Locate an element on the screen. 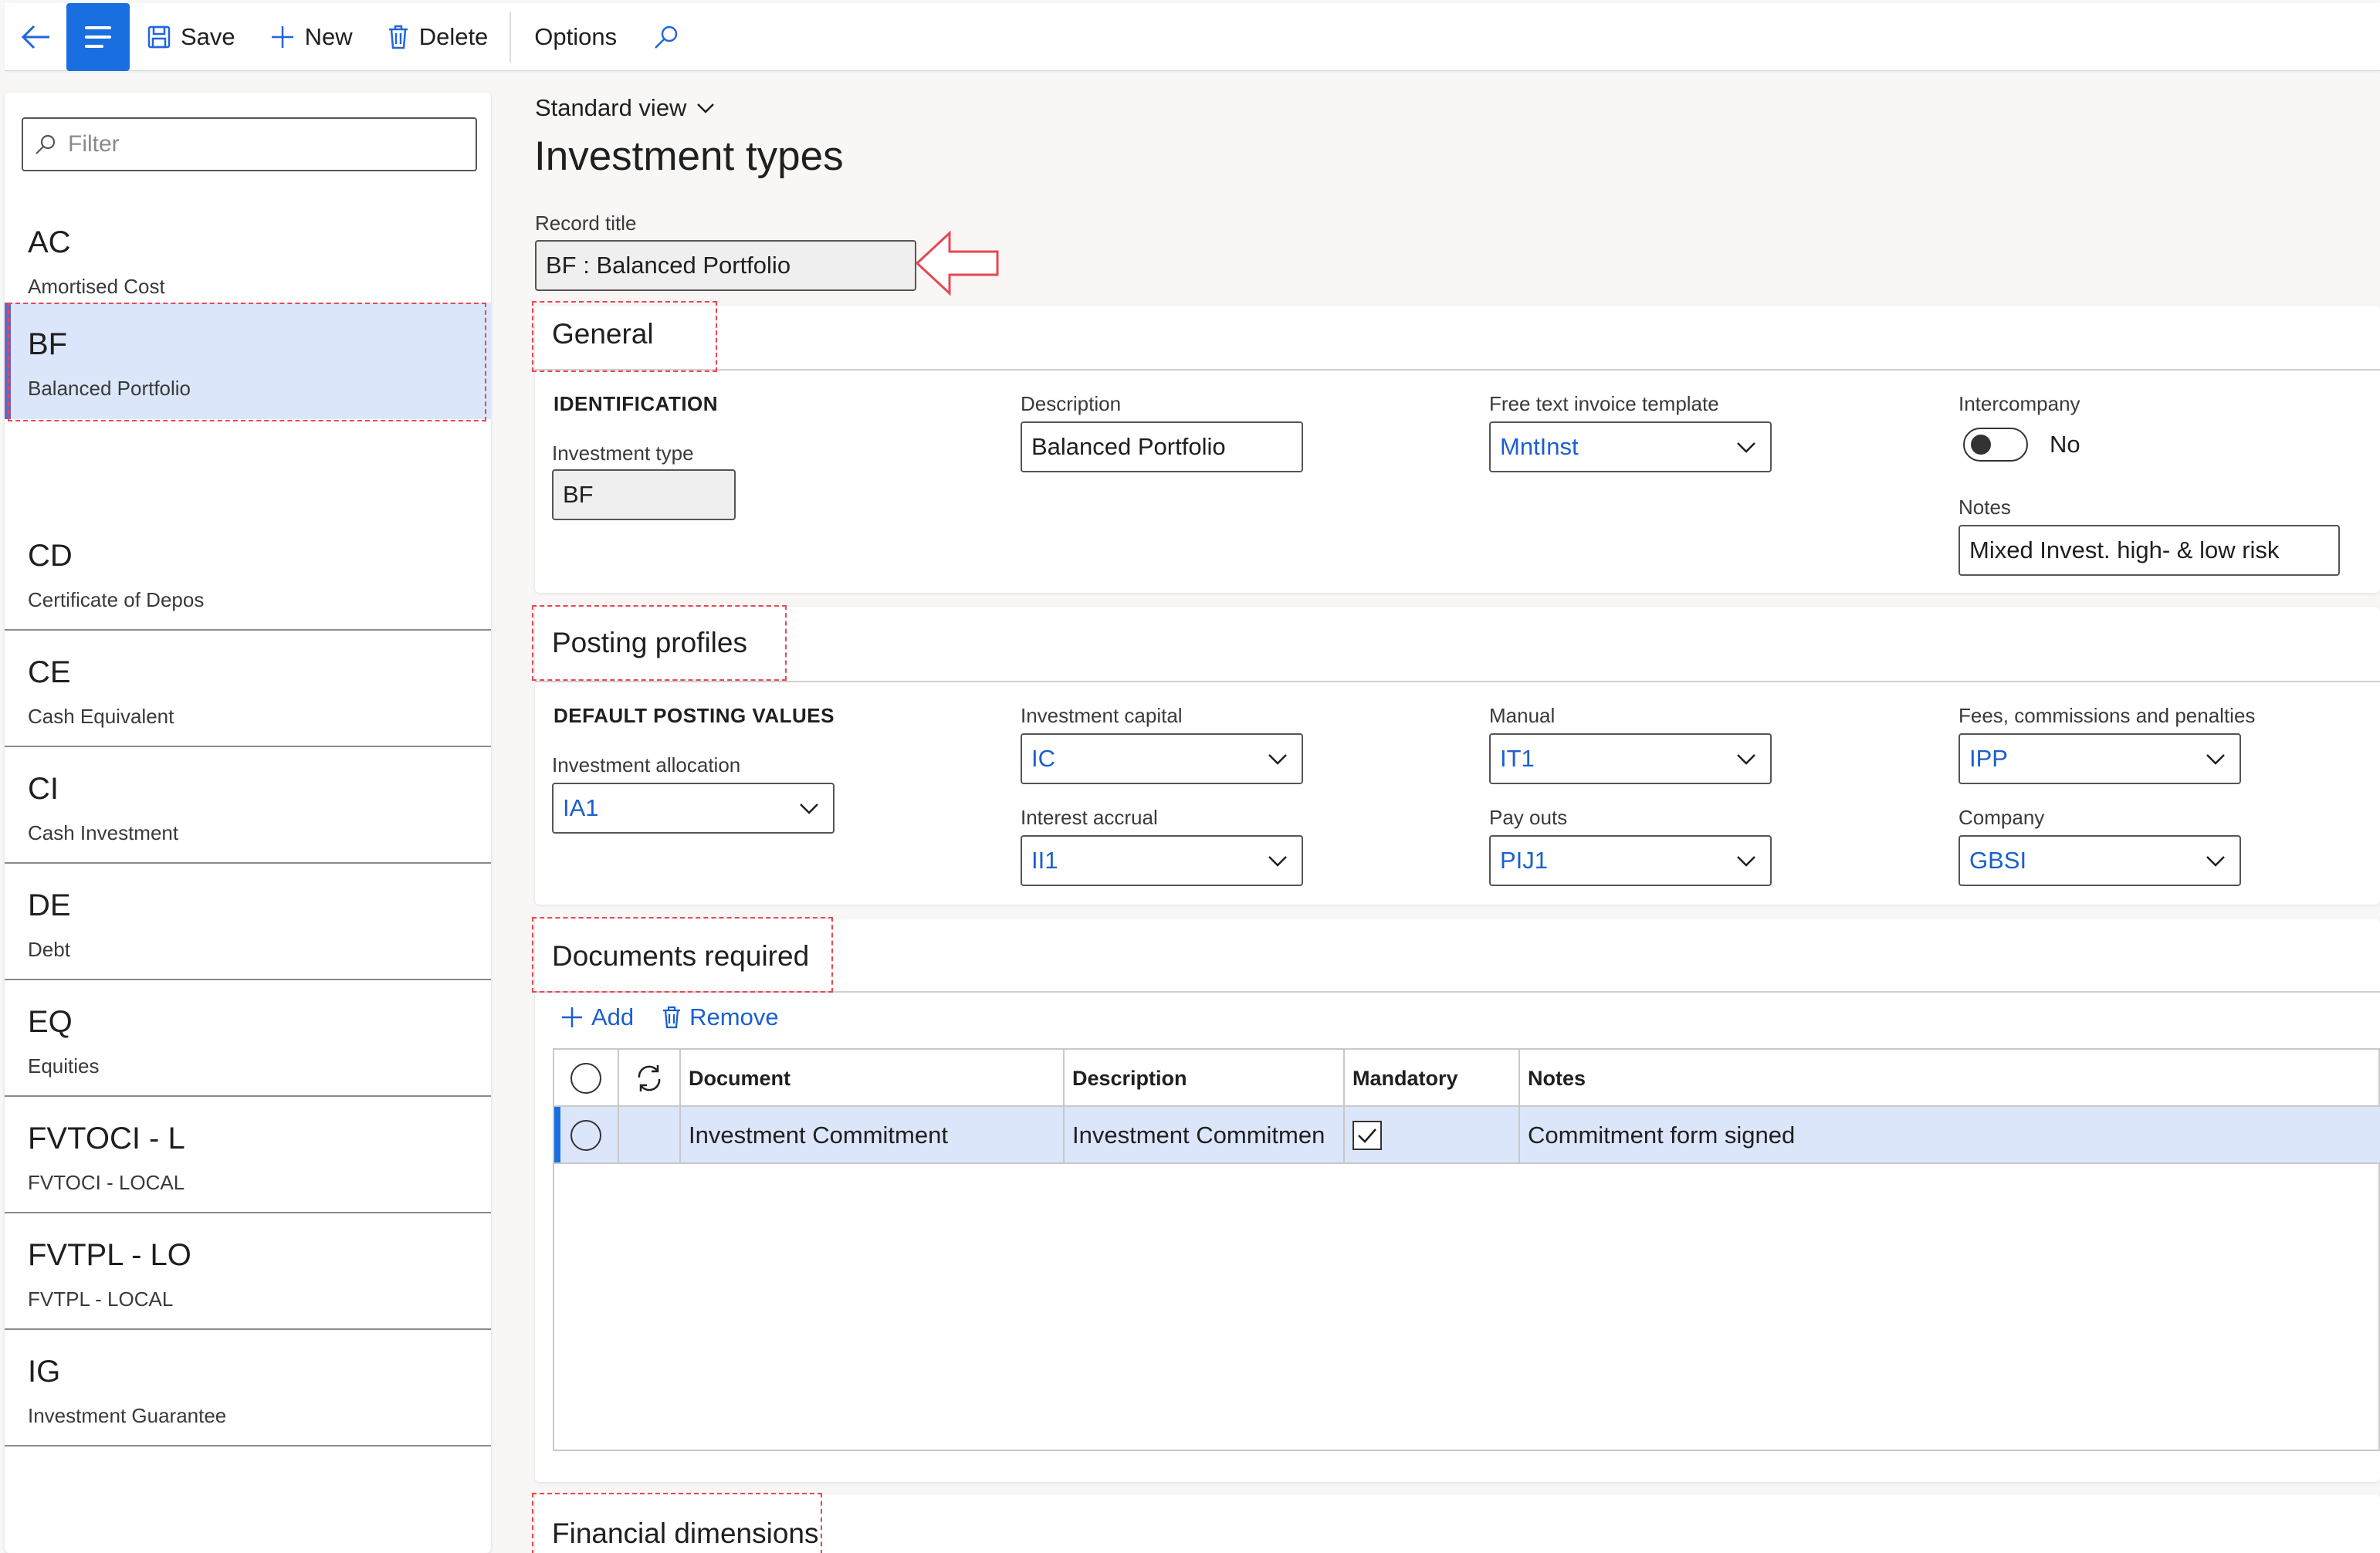 The image size is (2380, 1553). list-item: DE Debt is located at coordinates (248, 922).